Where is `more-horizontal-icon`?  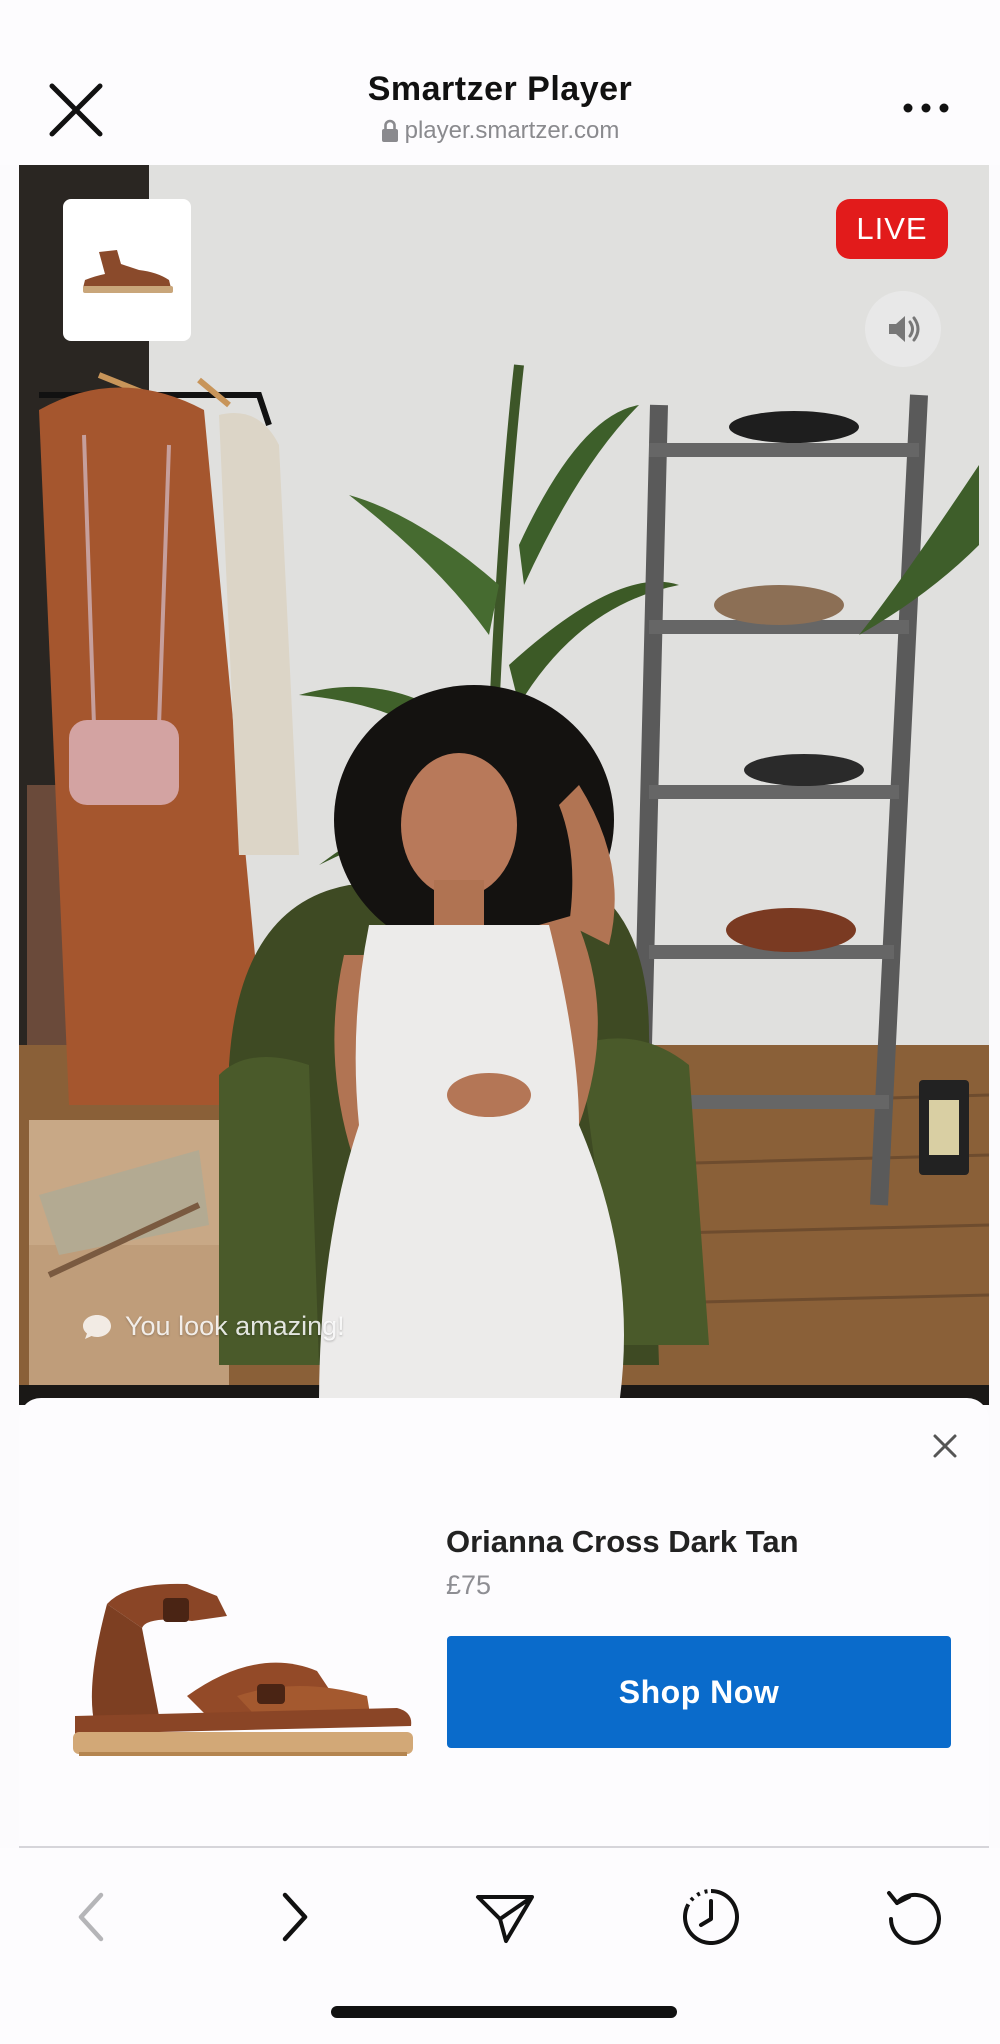
more-horizontal-icon is located at coordinates (926, 108).